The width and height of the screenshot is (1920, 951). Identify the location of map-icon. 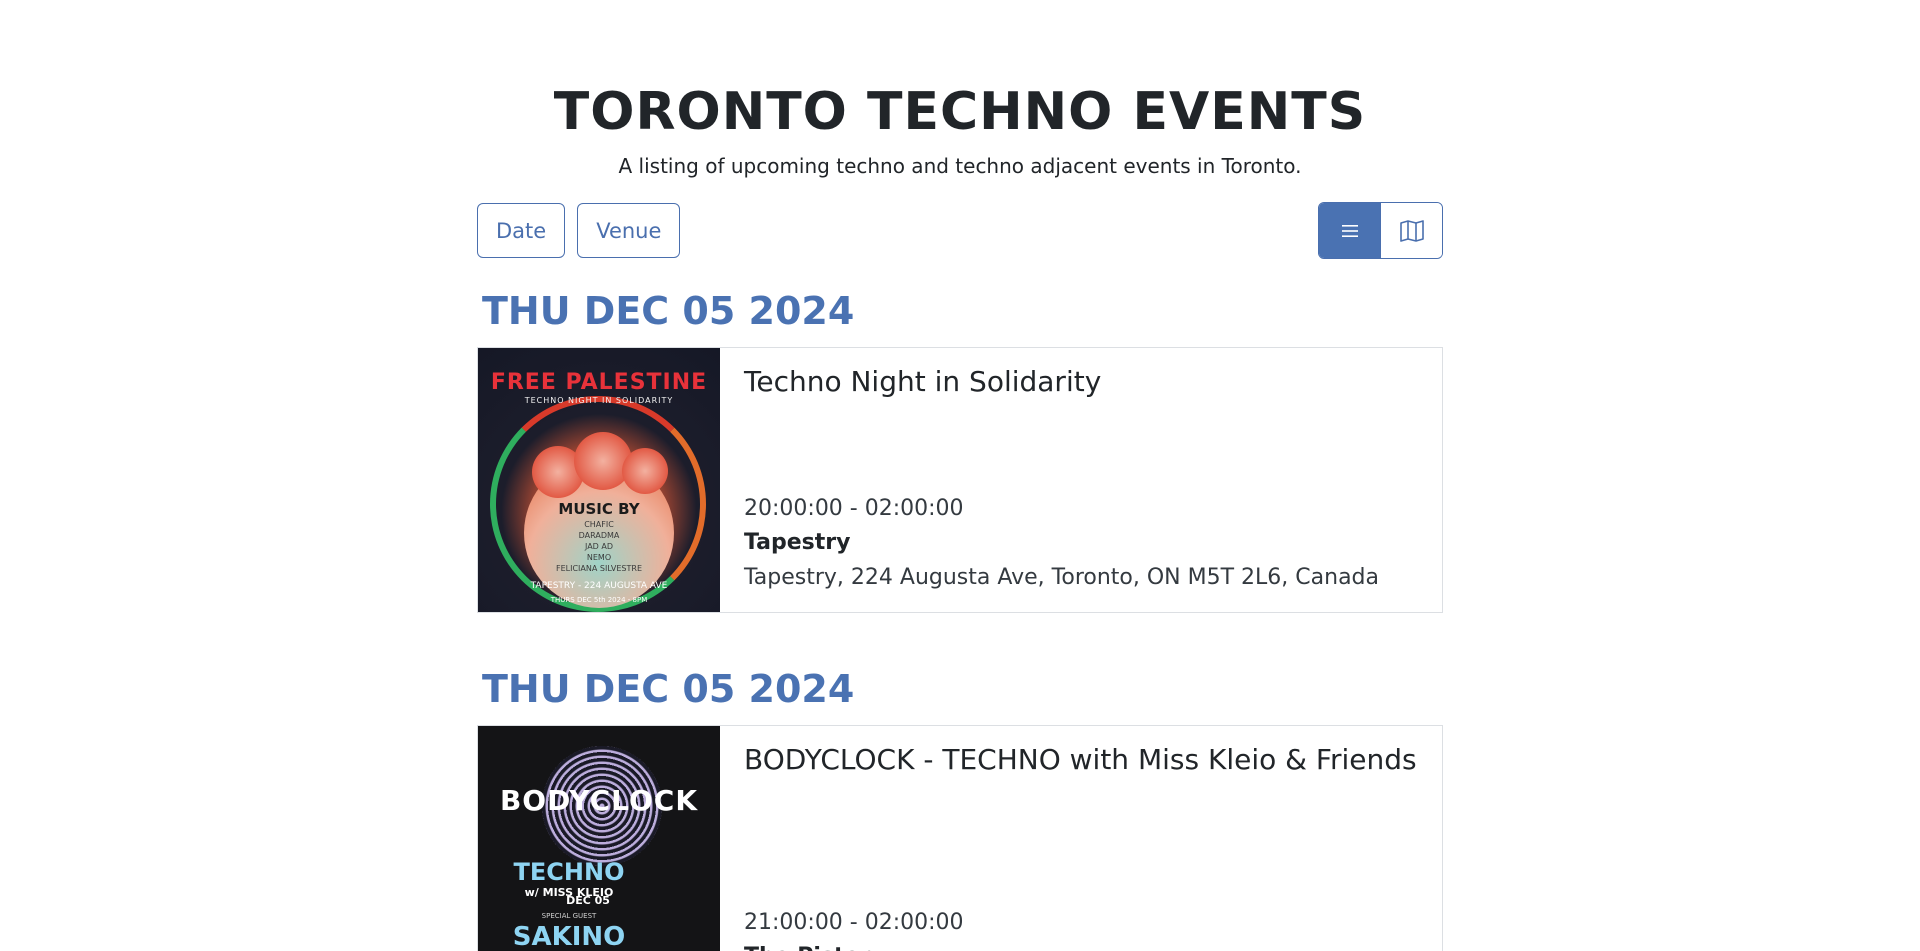
(1411, 230).